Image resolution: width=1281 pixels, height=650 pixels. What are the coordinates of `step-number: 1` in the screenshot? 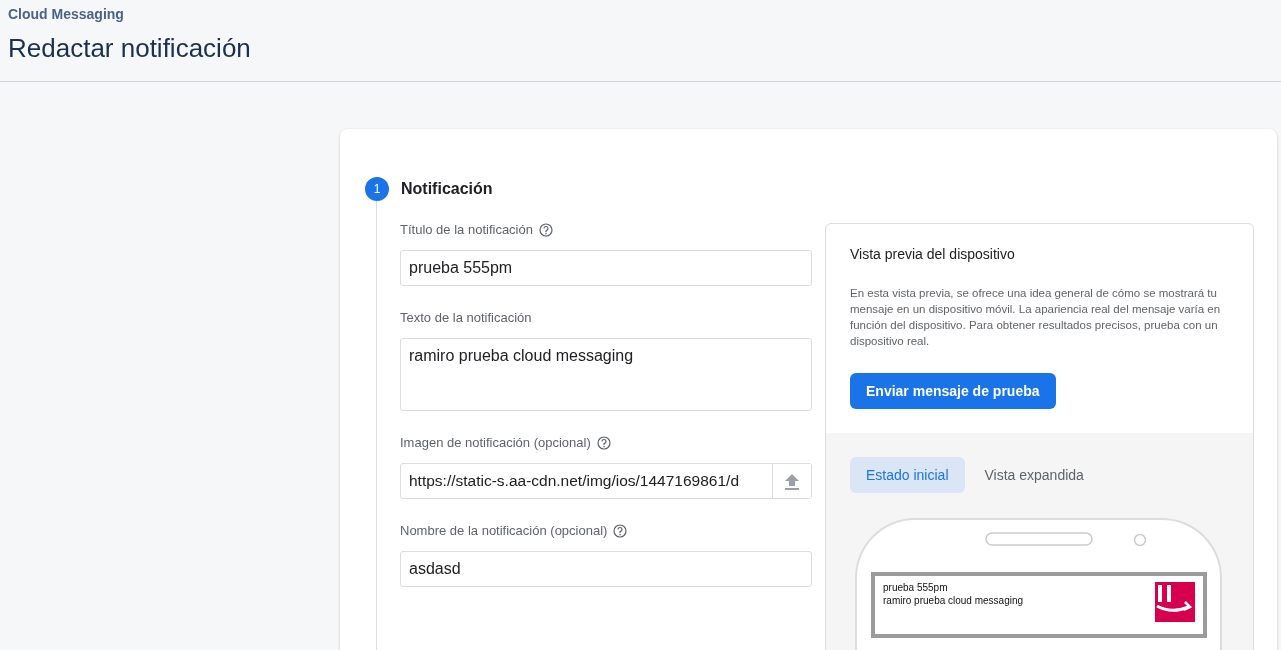 It's located at (377, 189).